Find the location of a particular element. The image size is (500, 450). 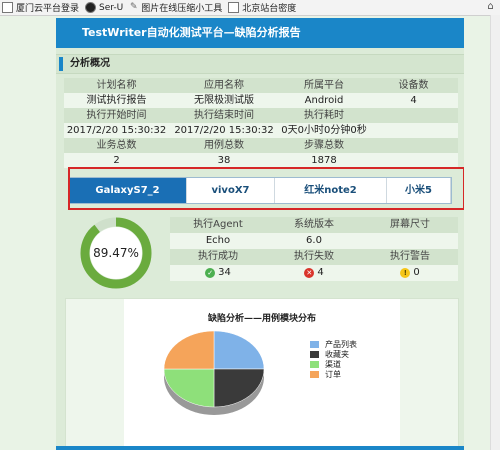

legend-item: 订单 is located at coordinates (333, 374).